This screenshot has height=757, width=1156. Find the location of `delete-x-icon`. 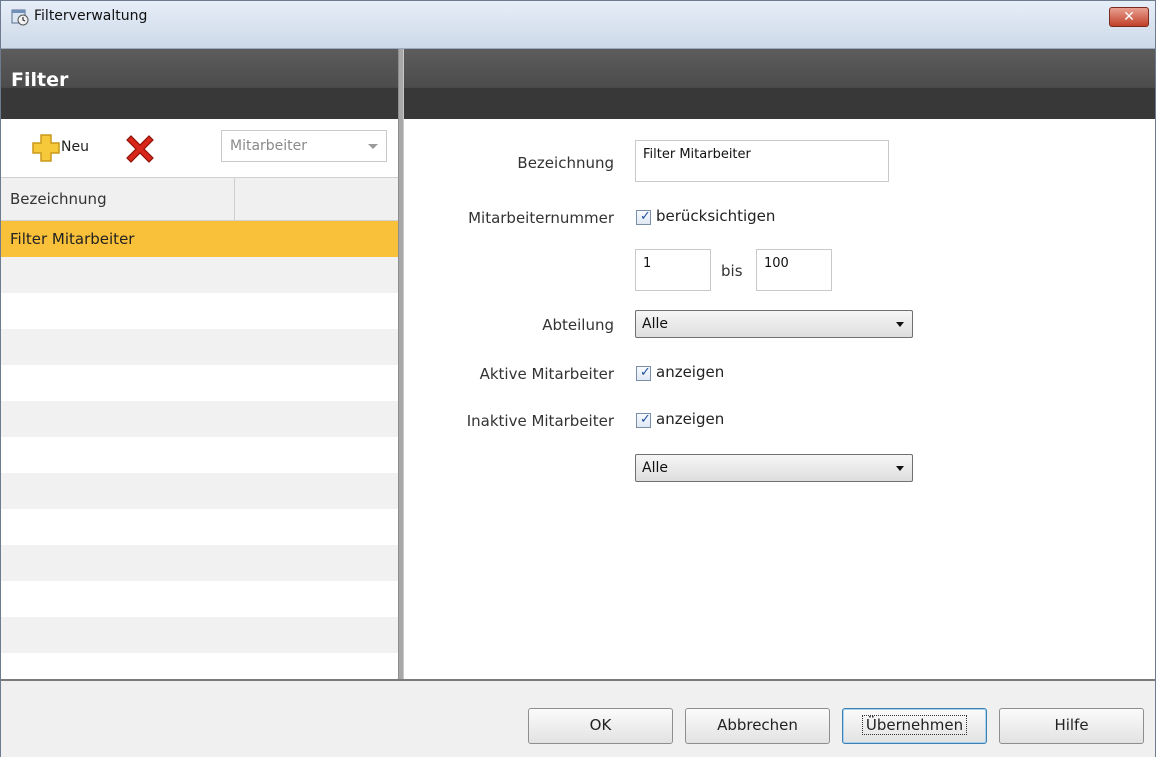

delete-x-icon is located at coordinates (140, 149).